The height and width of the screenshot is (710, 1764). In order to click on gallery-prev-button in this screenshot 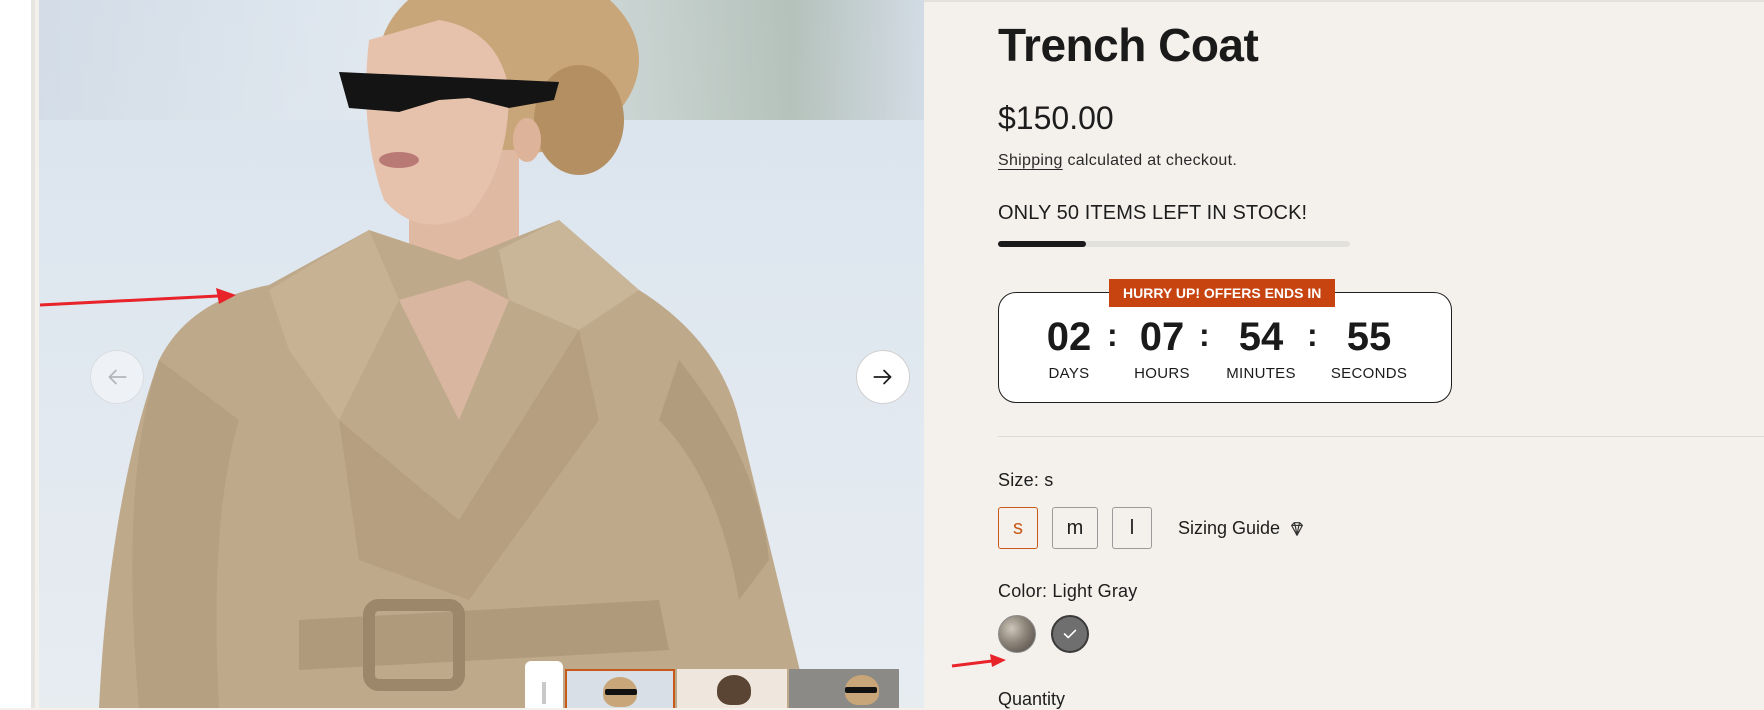, I will do `click(117, 377)`.